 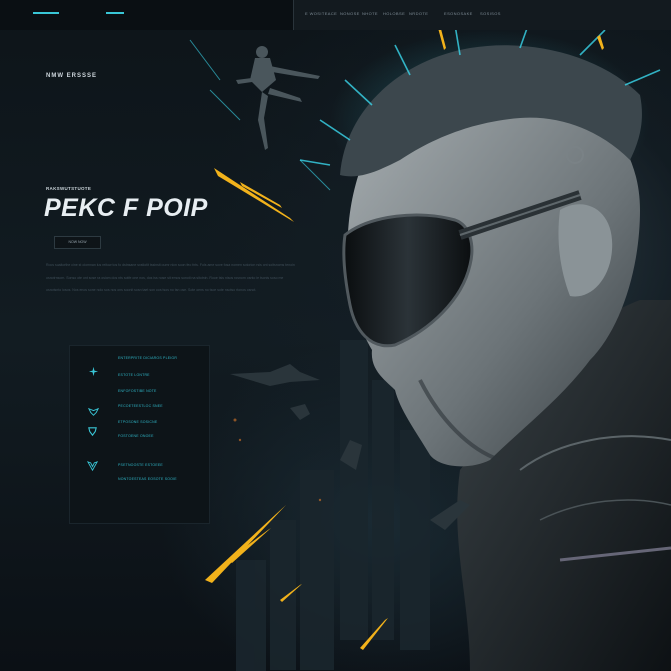 I want to click on nav-item-6: ESONOSAKE, so click(x=458, y=13).